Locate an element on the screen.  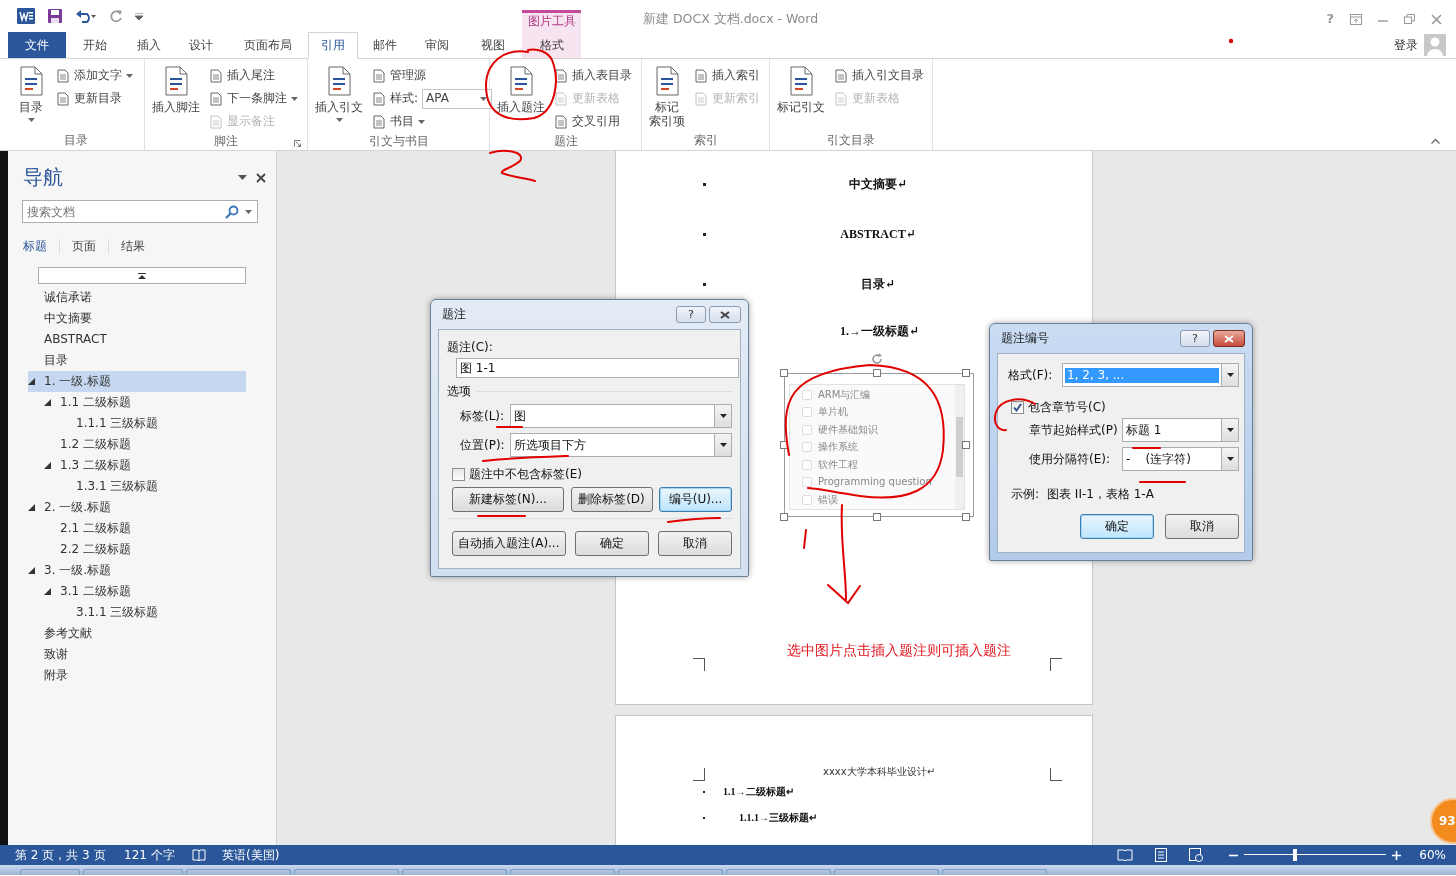
ribbon-tab: 插入 is located at coordinates (149, 45).